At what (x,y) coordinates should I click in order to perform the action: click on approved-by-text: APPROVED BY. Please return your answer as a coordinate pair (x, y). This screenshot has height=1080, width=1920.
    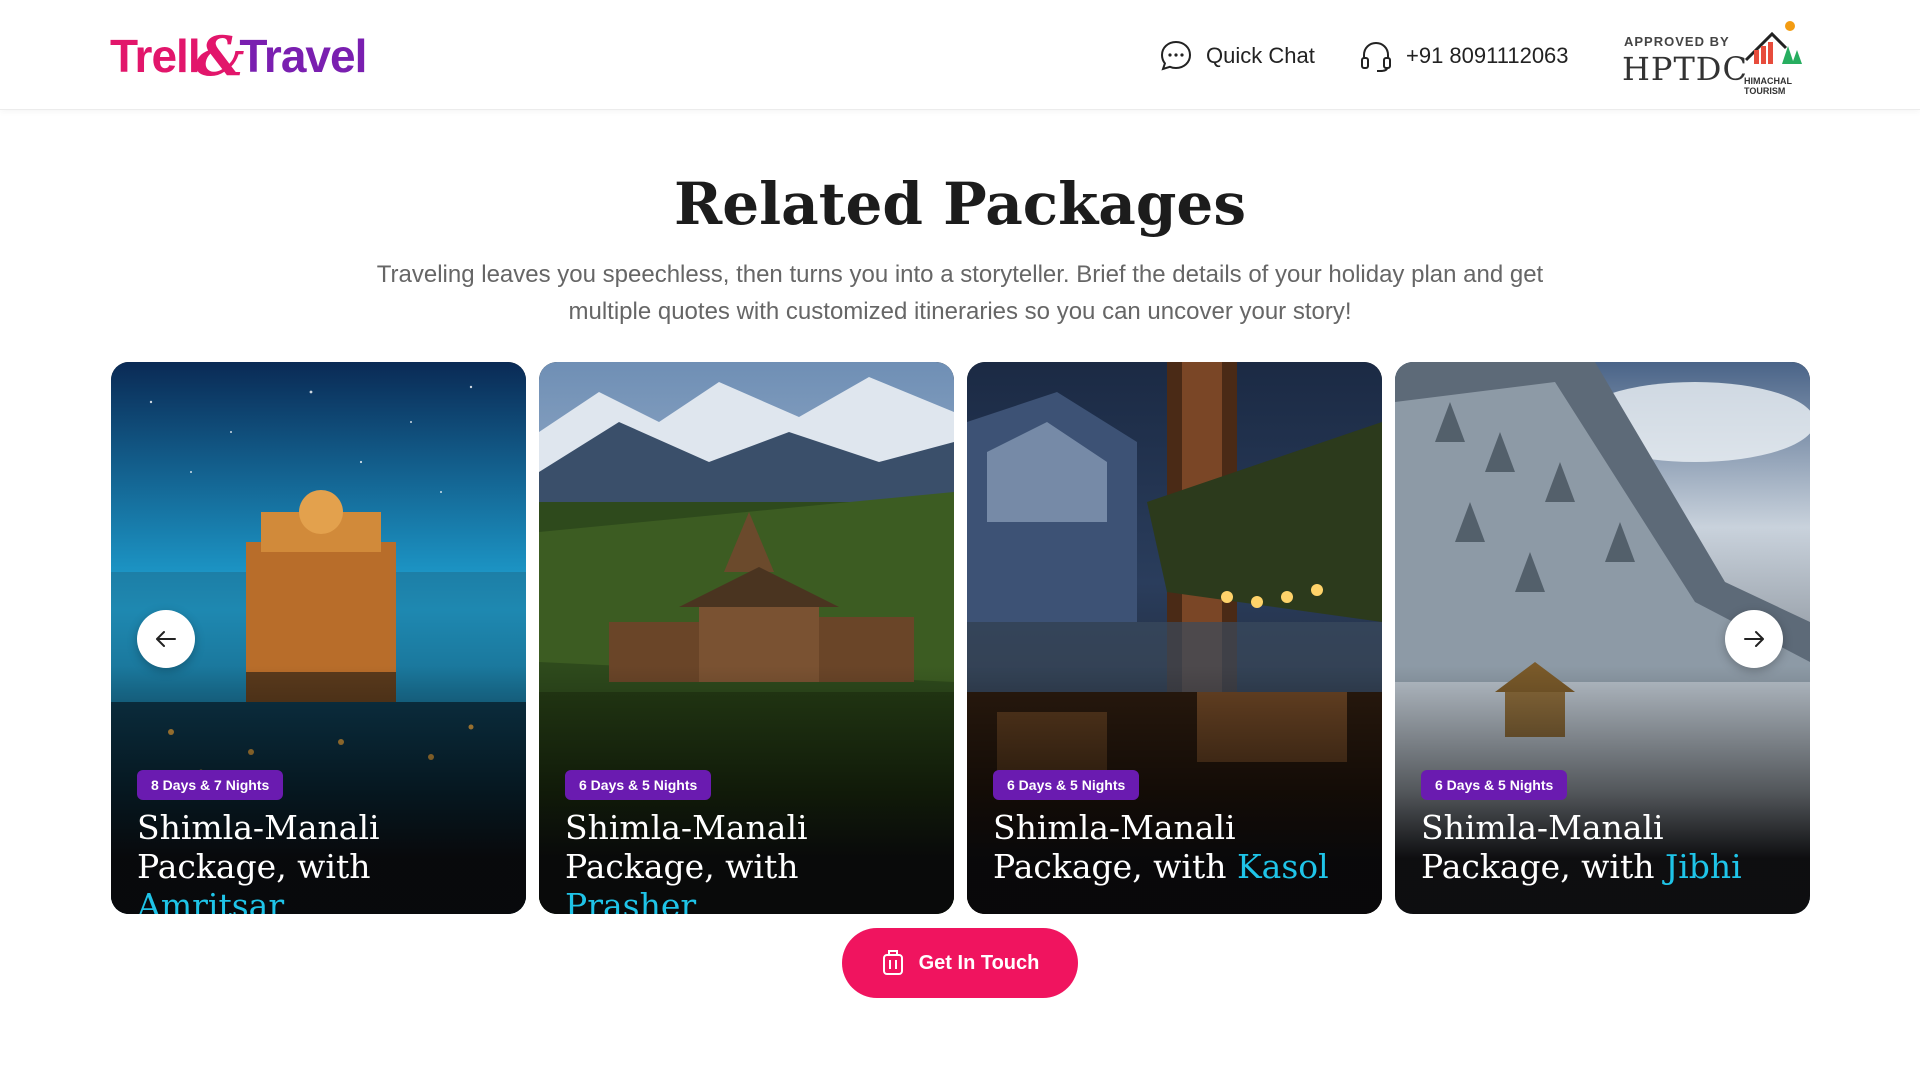
    Looking at the image, I should click on (1677, 41).